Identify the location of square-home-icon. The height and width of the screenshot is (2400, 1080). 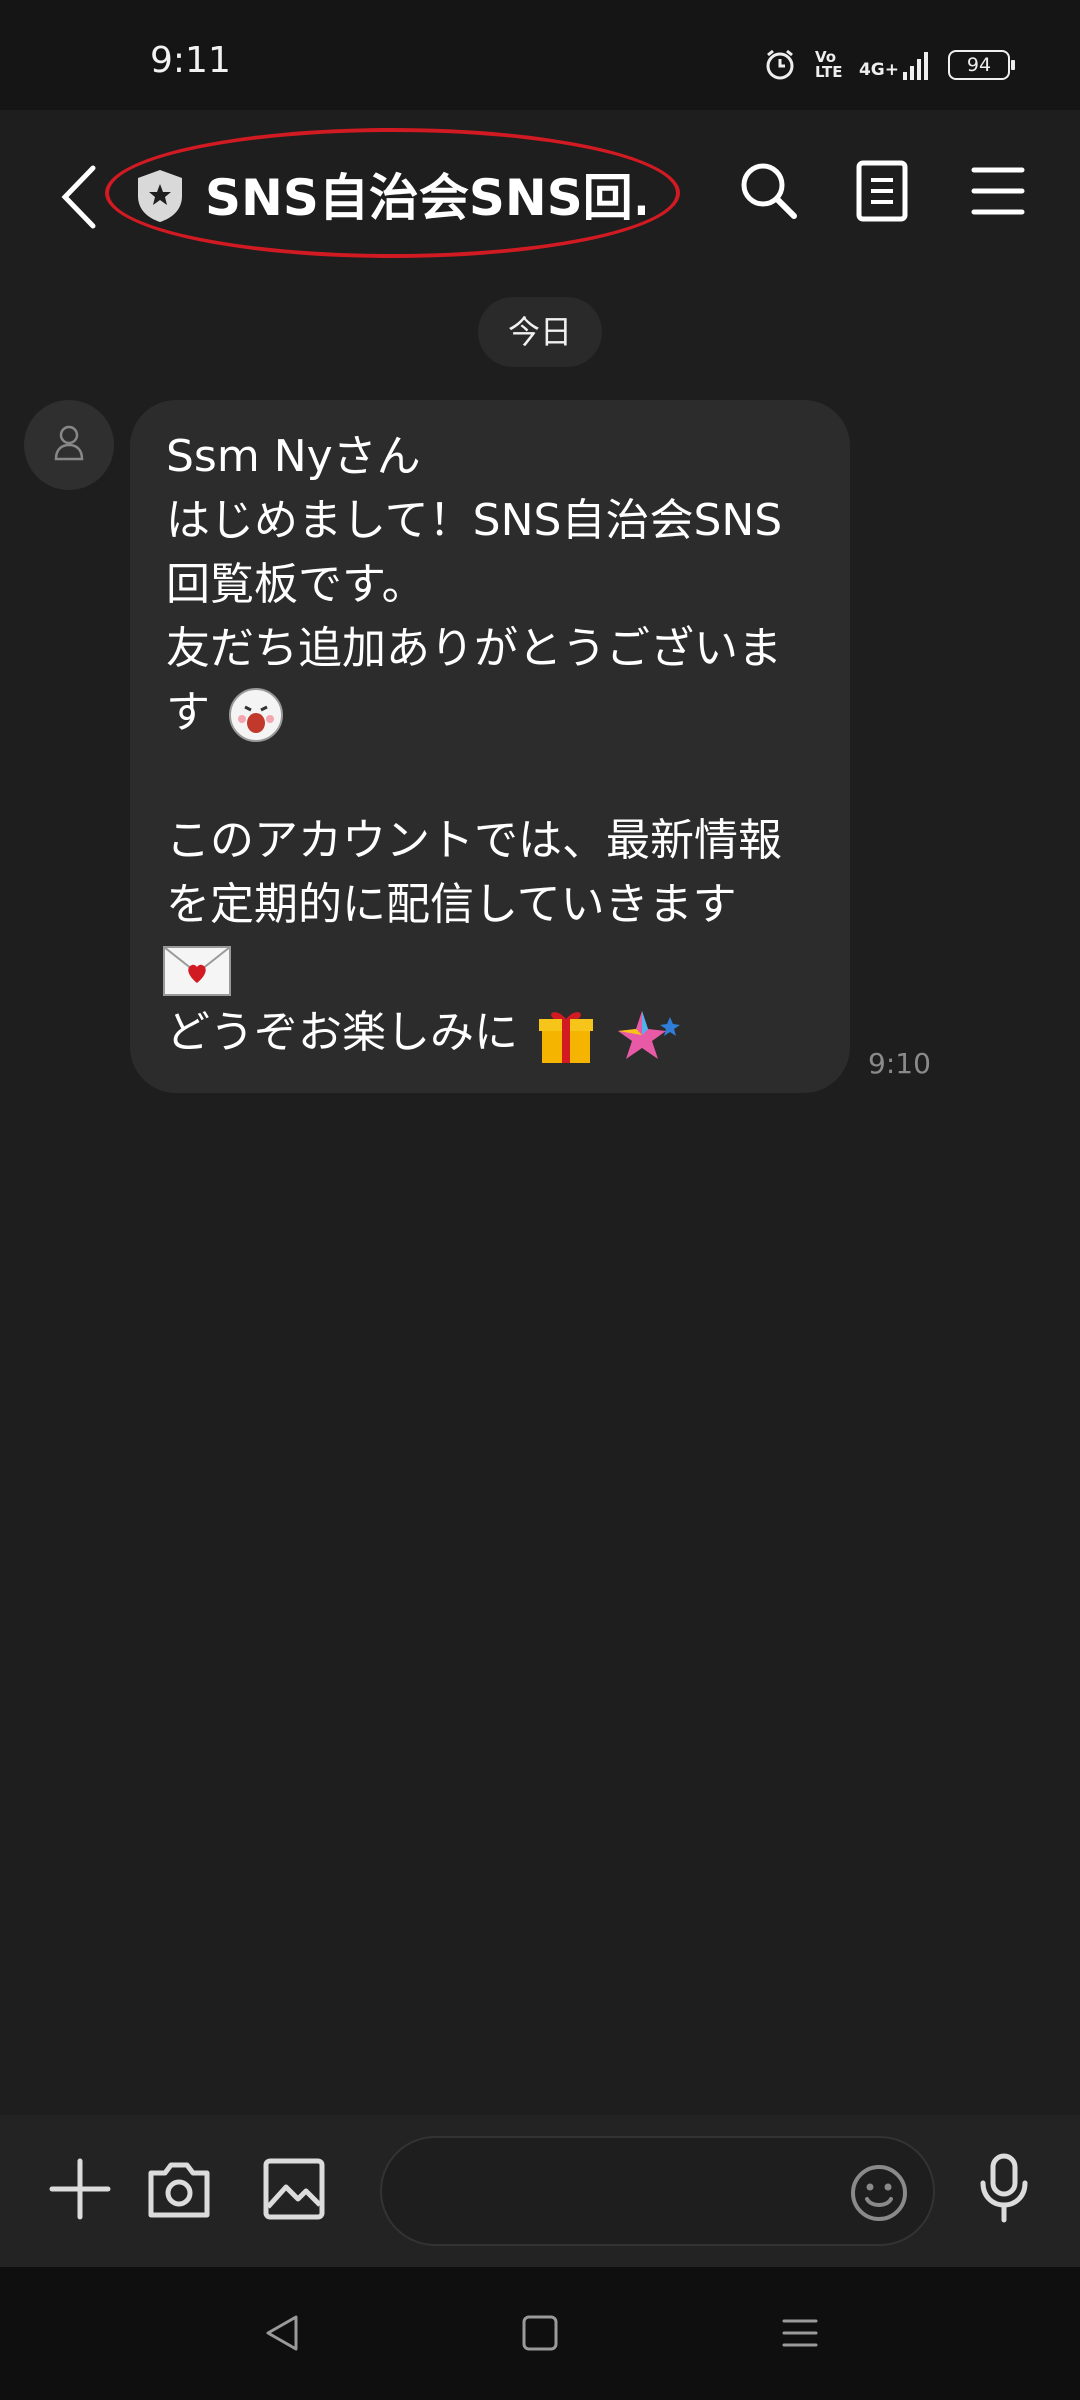
(540, 2333).